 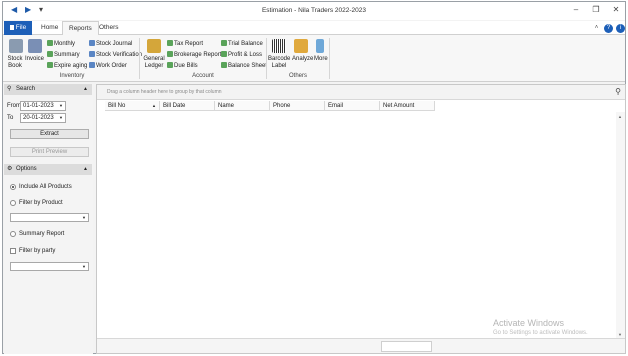 I want to click on stock-journal-label: Stock Journal, so click(x=114, y=44).